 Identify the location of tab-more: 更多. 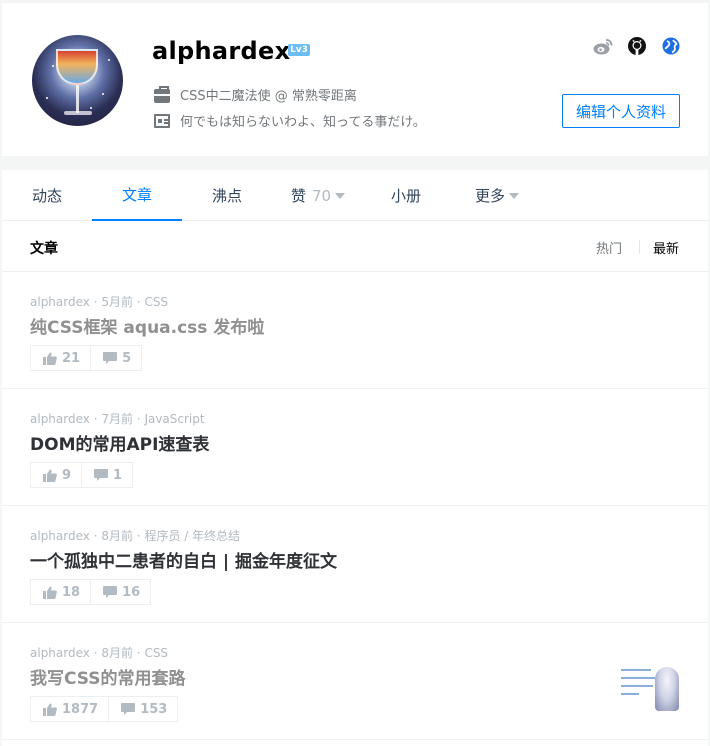
(497, 195).